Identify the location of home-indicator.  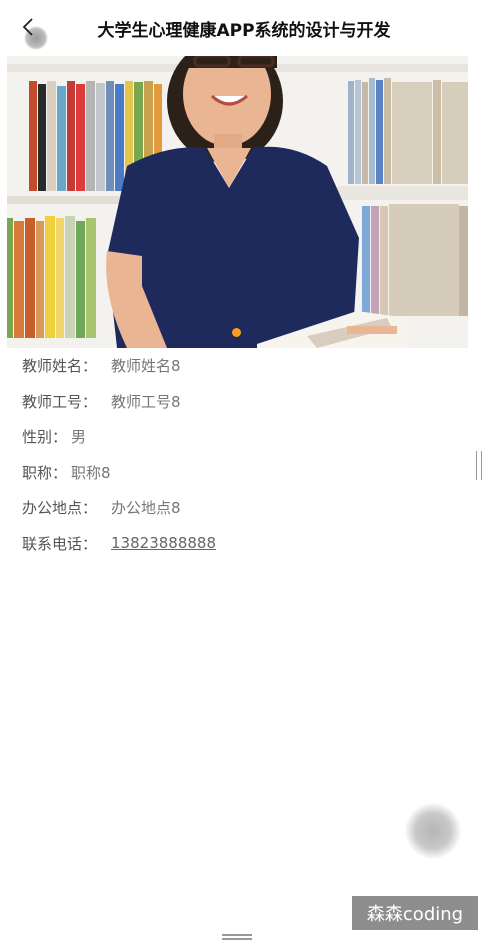
(237, 937).